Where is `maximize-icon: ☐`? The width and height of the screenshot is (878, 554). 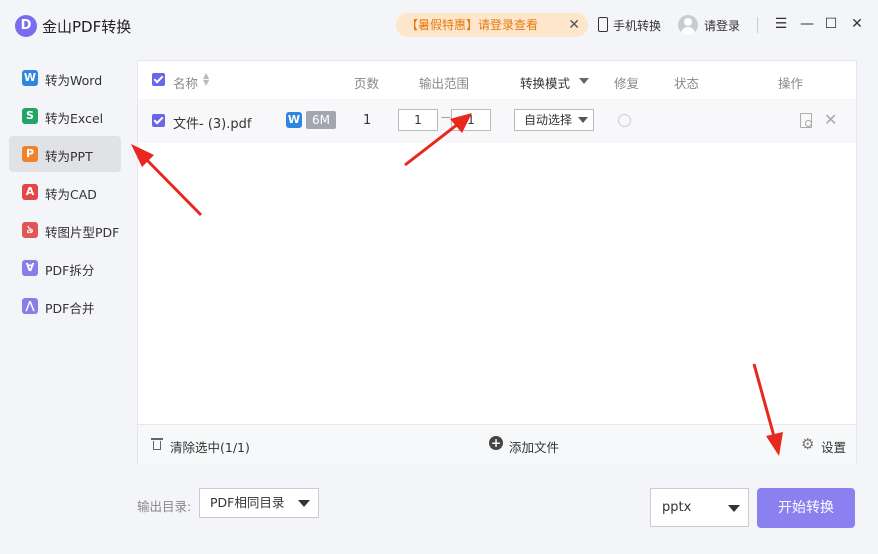 maximize-icon: ☐ is located at coordinates (831, 24).